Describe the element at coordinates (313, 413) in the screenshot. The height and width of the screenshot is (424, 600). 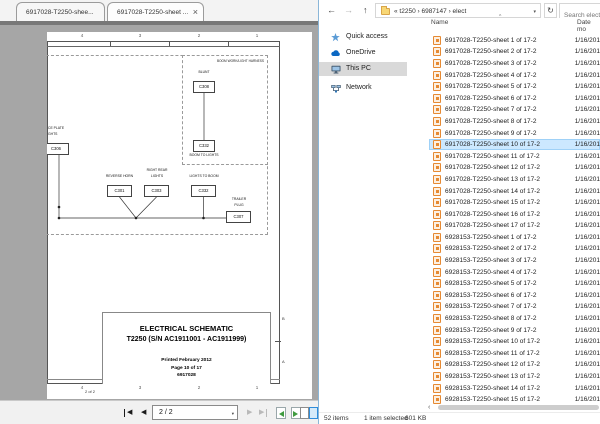
I see `continuous-view-icon` at that location.